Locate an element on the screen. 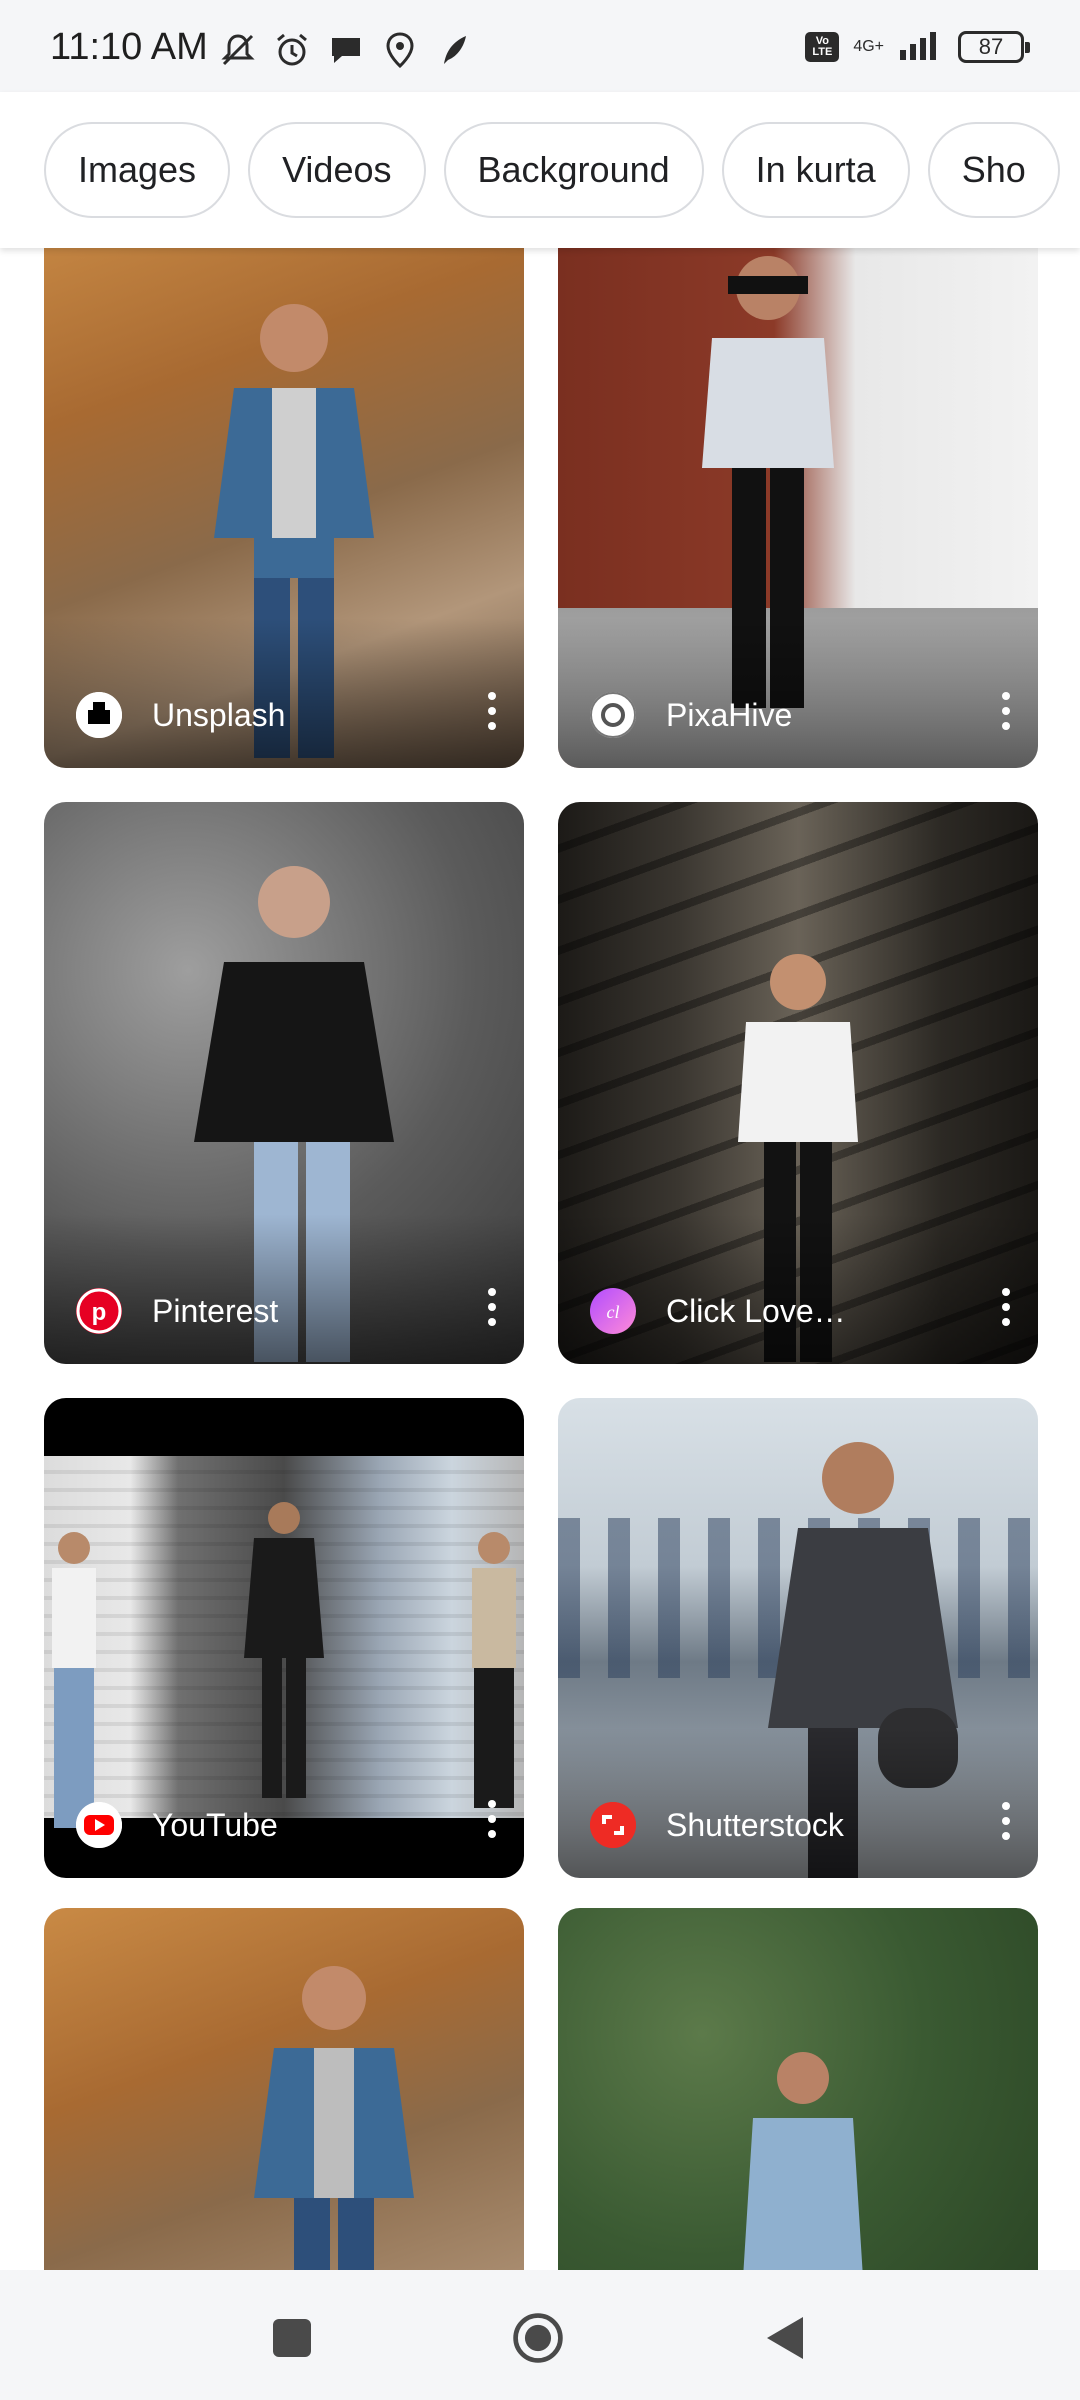  chip-in-kurta: In kurta is located at coordinates (815, 170).